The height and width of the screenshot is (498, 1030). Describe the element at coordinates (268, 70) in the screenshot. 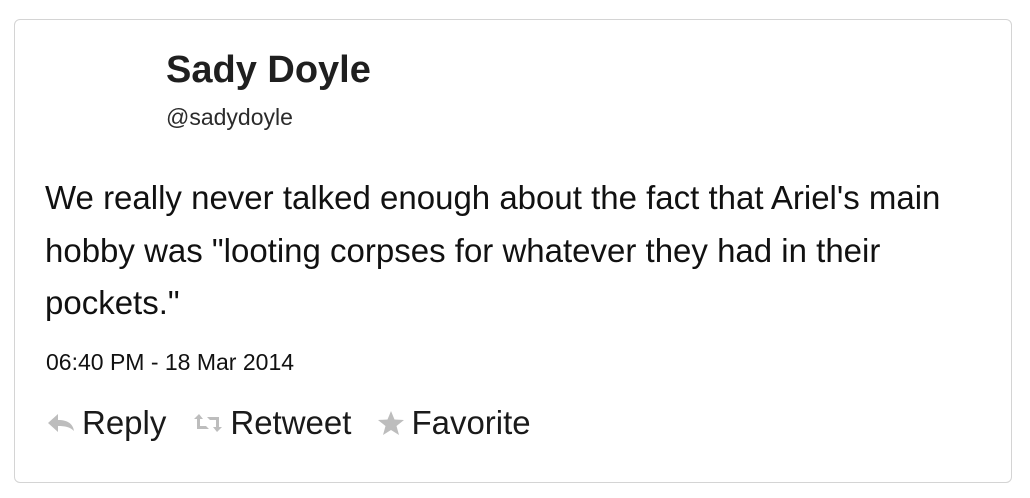

I see `author-display-name: Sady Doyle` at that location.